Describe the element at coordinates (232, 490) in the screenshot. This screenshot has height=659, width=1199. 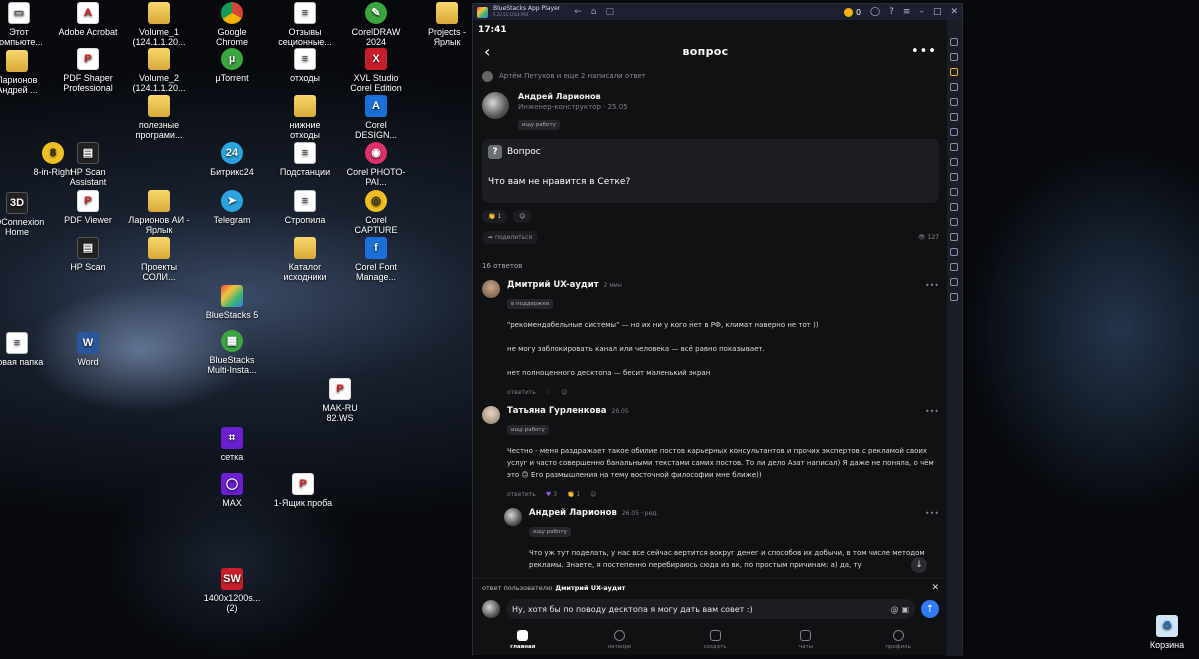
I see `desktop-icon-max: ◯ MAX` at that location.